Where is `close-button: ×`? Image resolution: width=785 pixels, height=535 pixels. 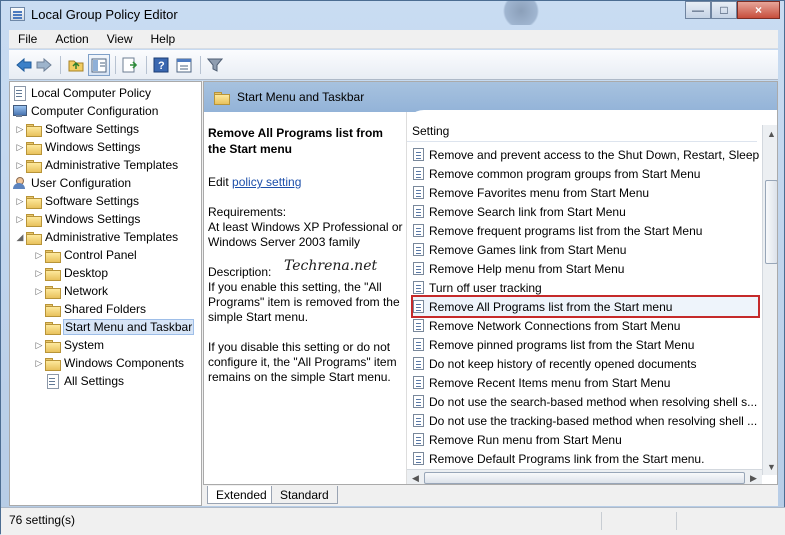 close-button: × is located at coordinates (758, 10).